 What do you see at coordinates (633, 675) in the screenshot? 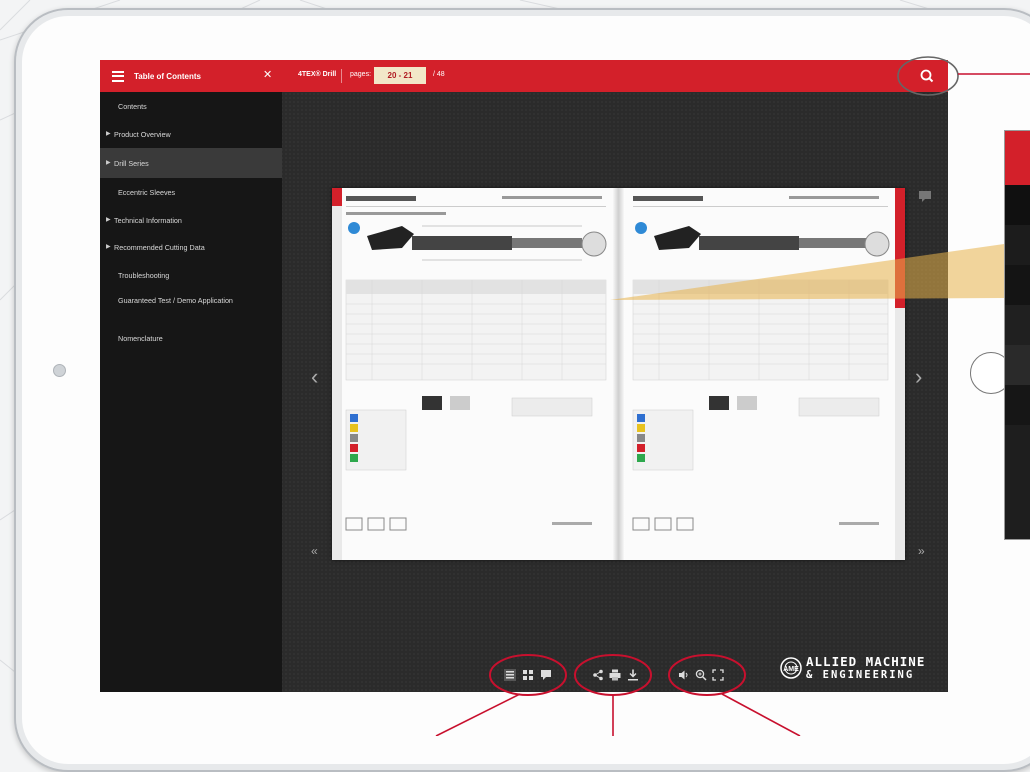
I see `download-icon` at bounding box center [633, 675].